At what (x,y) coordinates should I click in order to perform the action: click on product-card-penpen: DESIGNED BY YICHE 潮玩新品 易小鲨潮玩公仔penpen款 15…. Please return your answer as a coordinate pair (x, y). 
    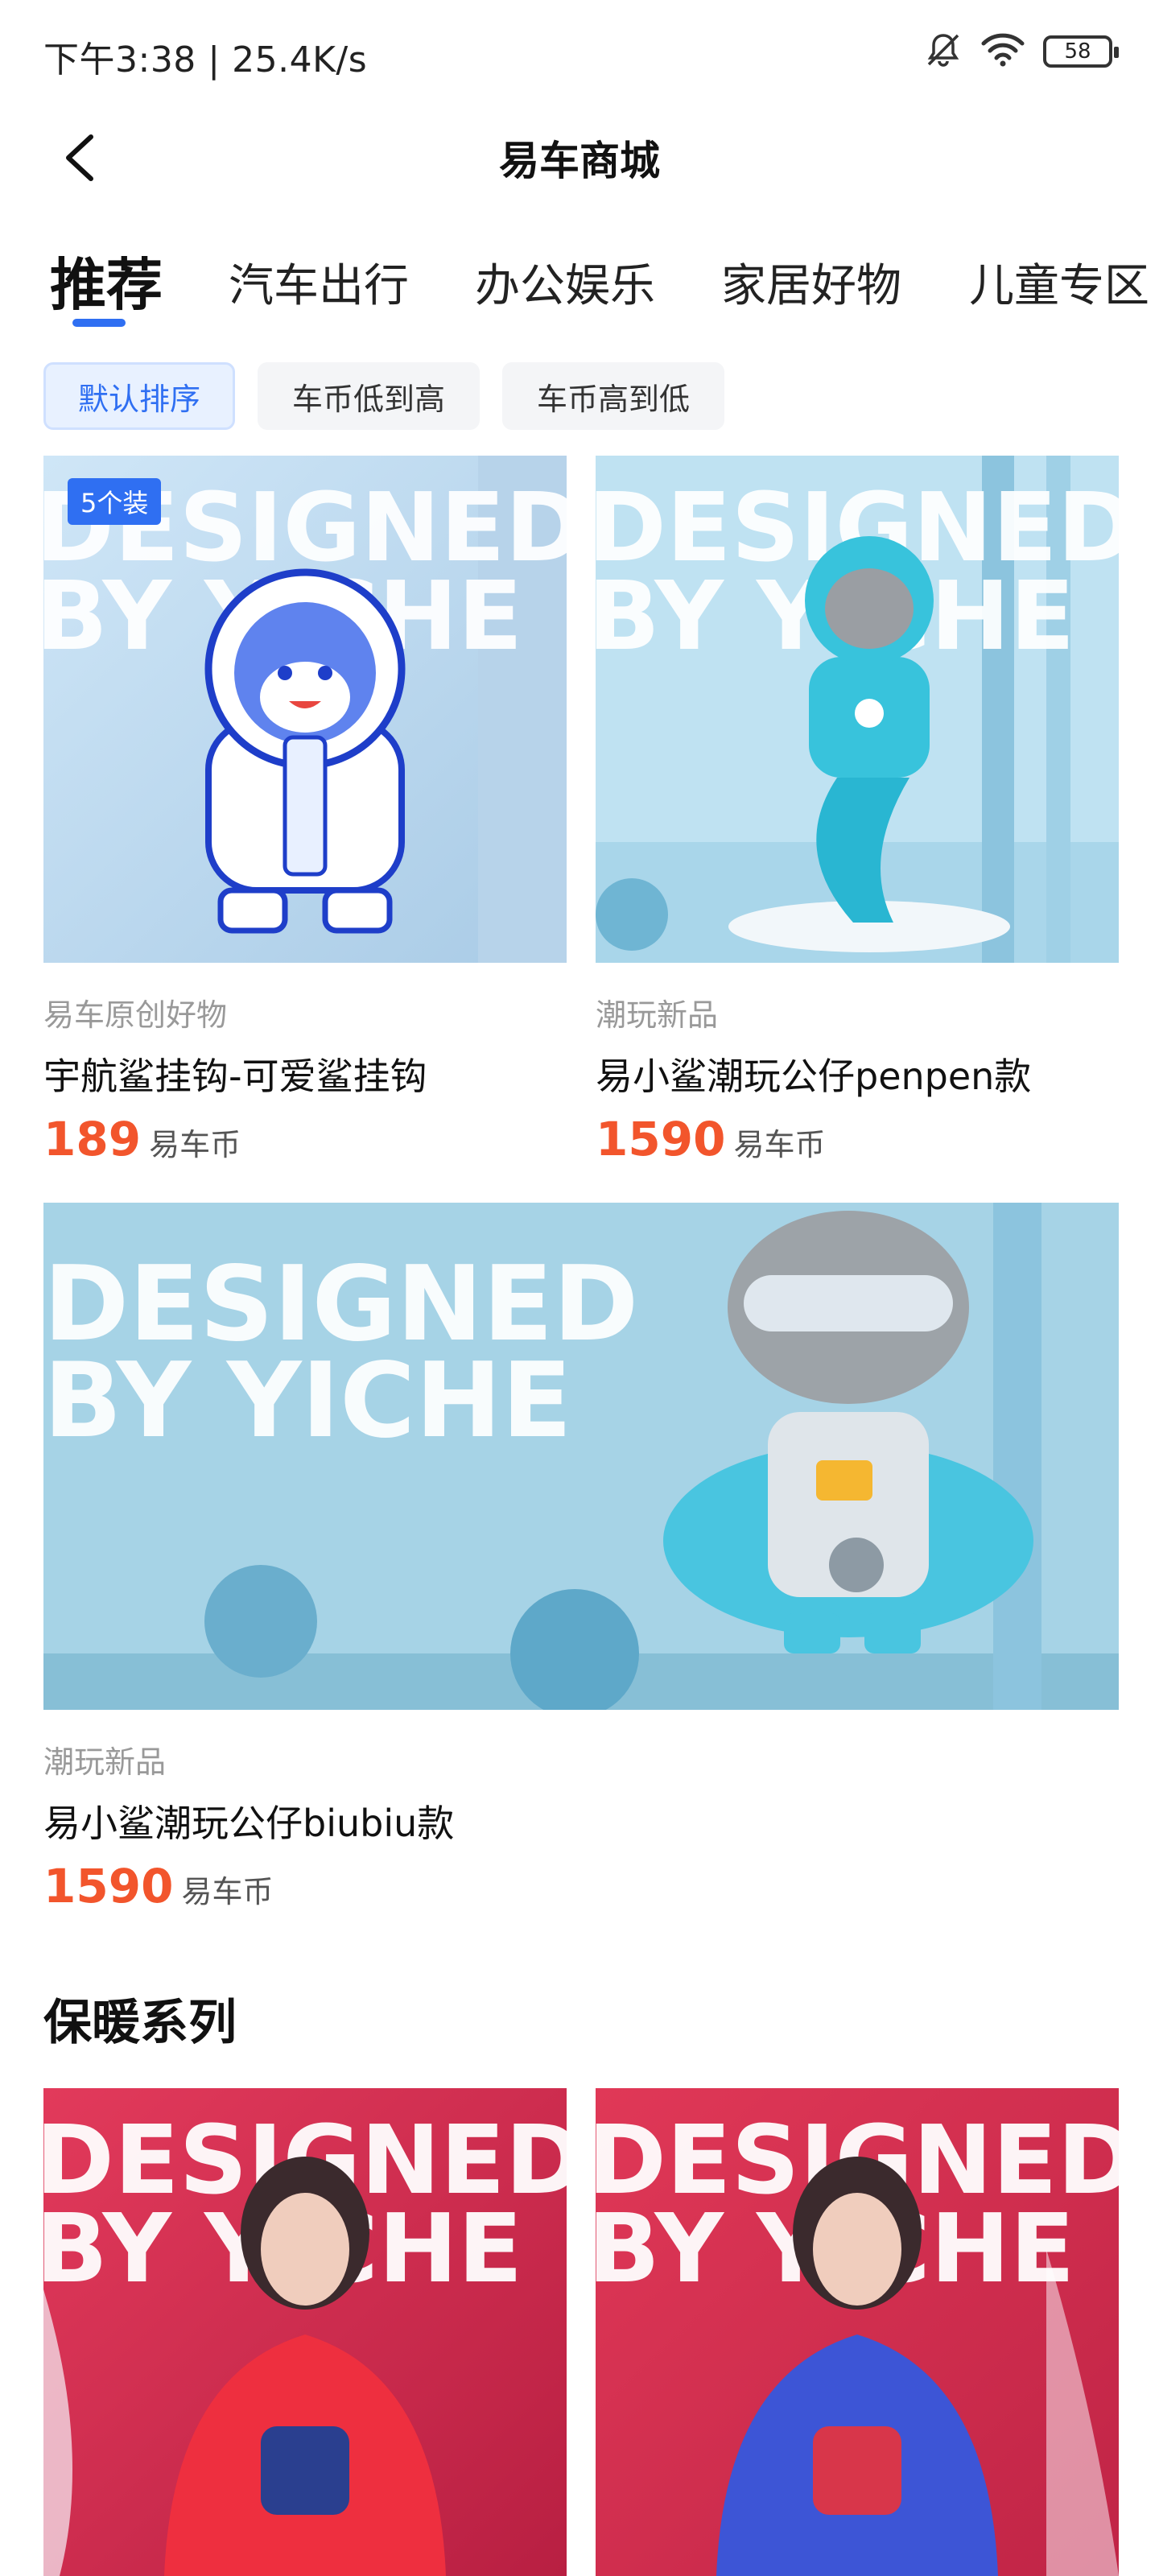
    Looking at the image, I should click on (857, 811).